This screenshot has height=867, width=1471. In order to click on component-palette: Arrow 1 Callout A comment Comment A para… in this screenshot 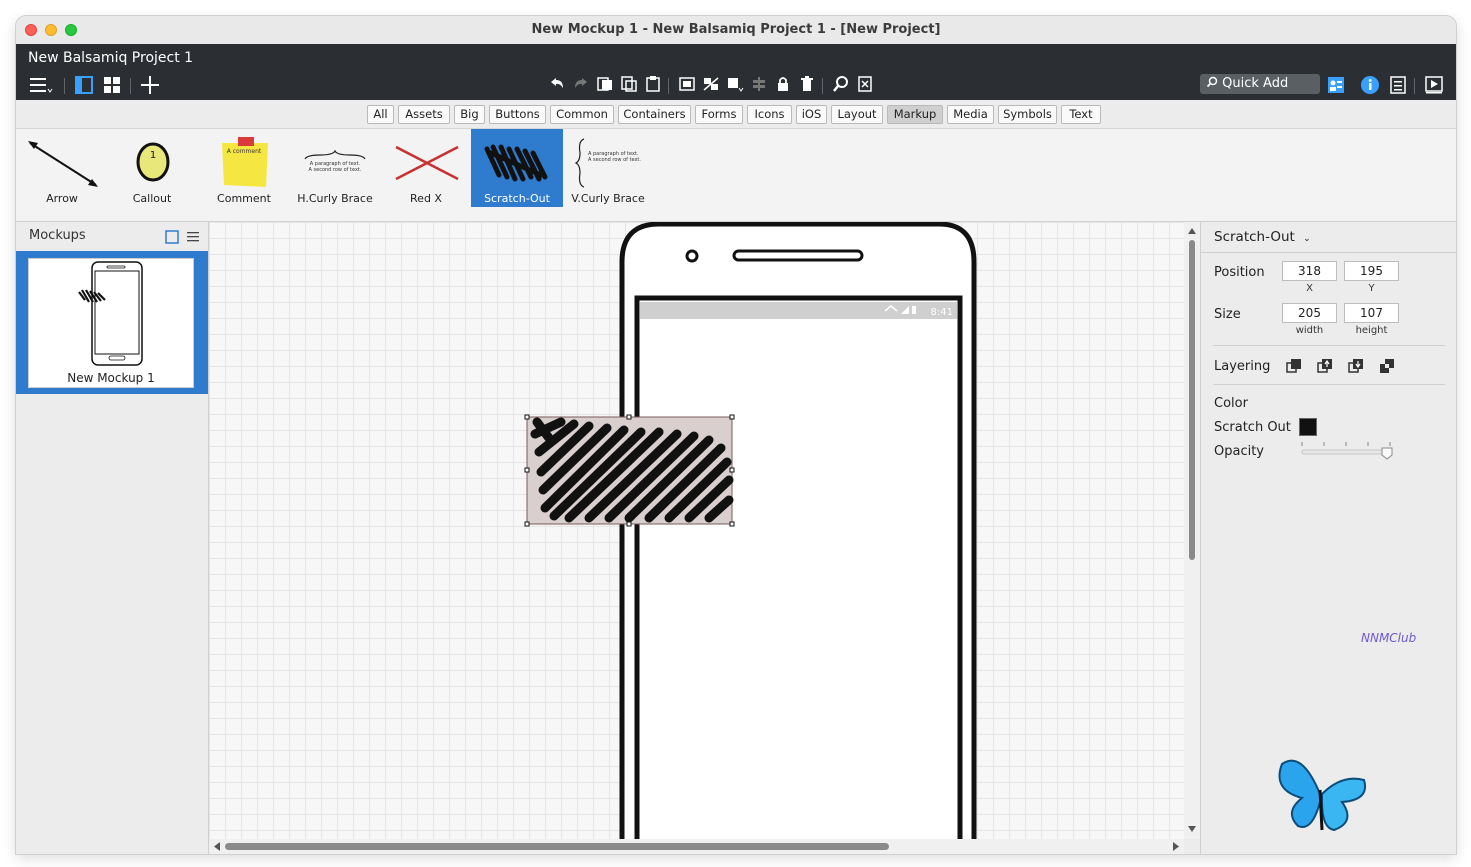, I will do `click(736, 175)`.